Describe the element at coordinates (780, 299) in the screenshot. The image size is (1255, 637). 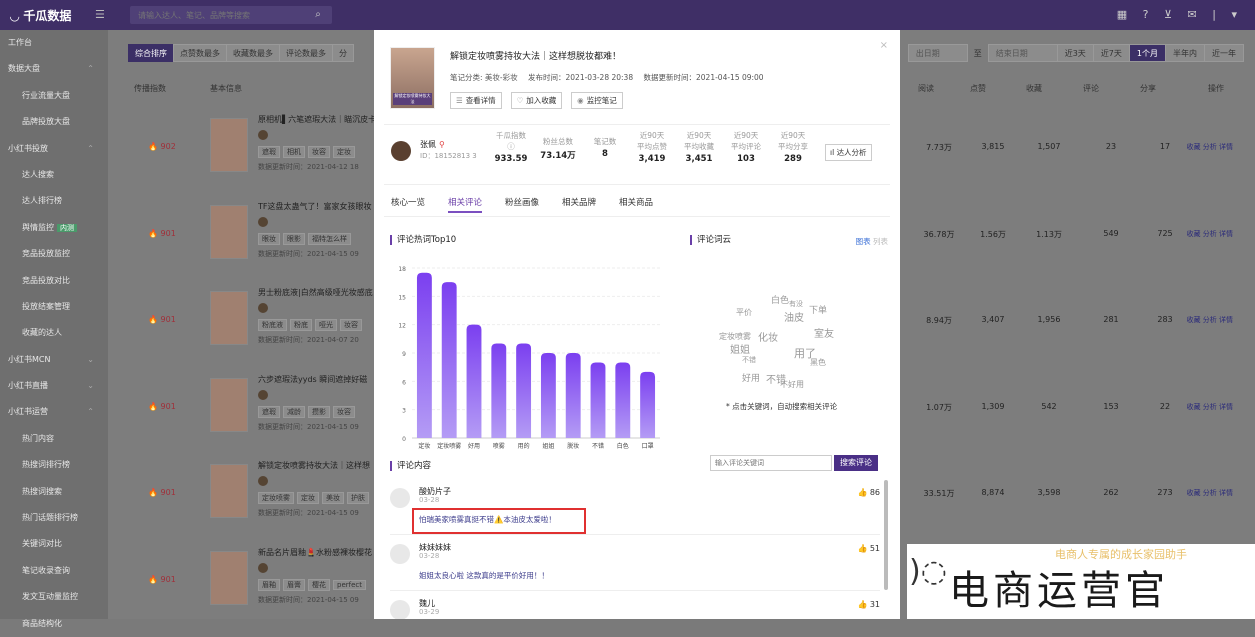
I see `cloud-word: 白色` at that location.